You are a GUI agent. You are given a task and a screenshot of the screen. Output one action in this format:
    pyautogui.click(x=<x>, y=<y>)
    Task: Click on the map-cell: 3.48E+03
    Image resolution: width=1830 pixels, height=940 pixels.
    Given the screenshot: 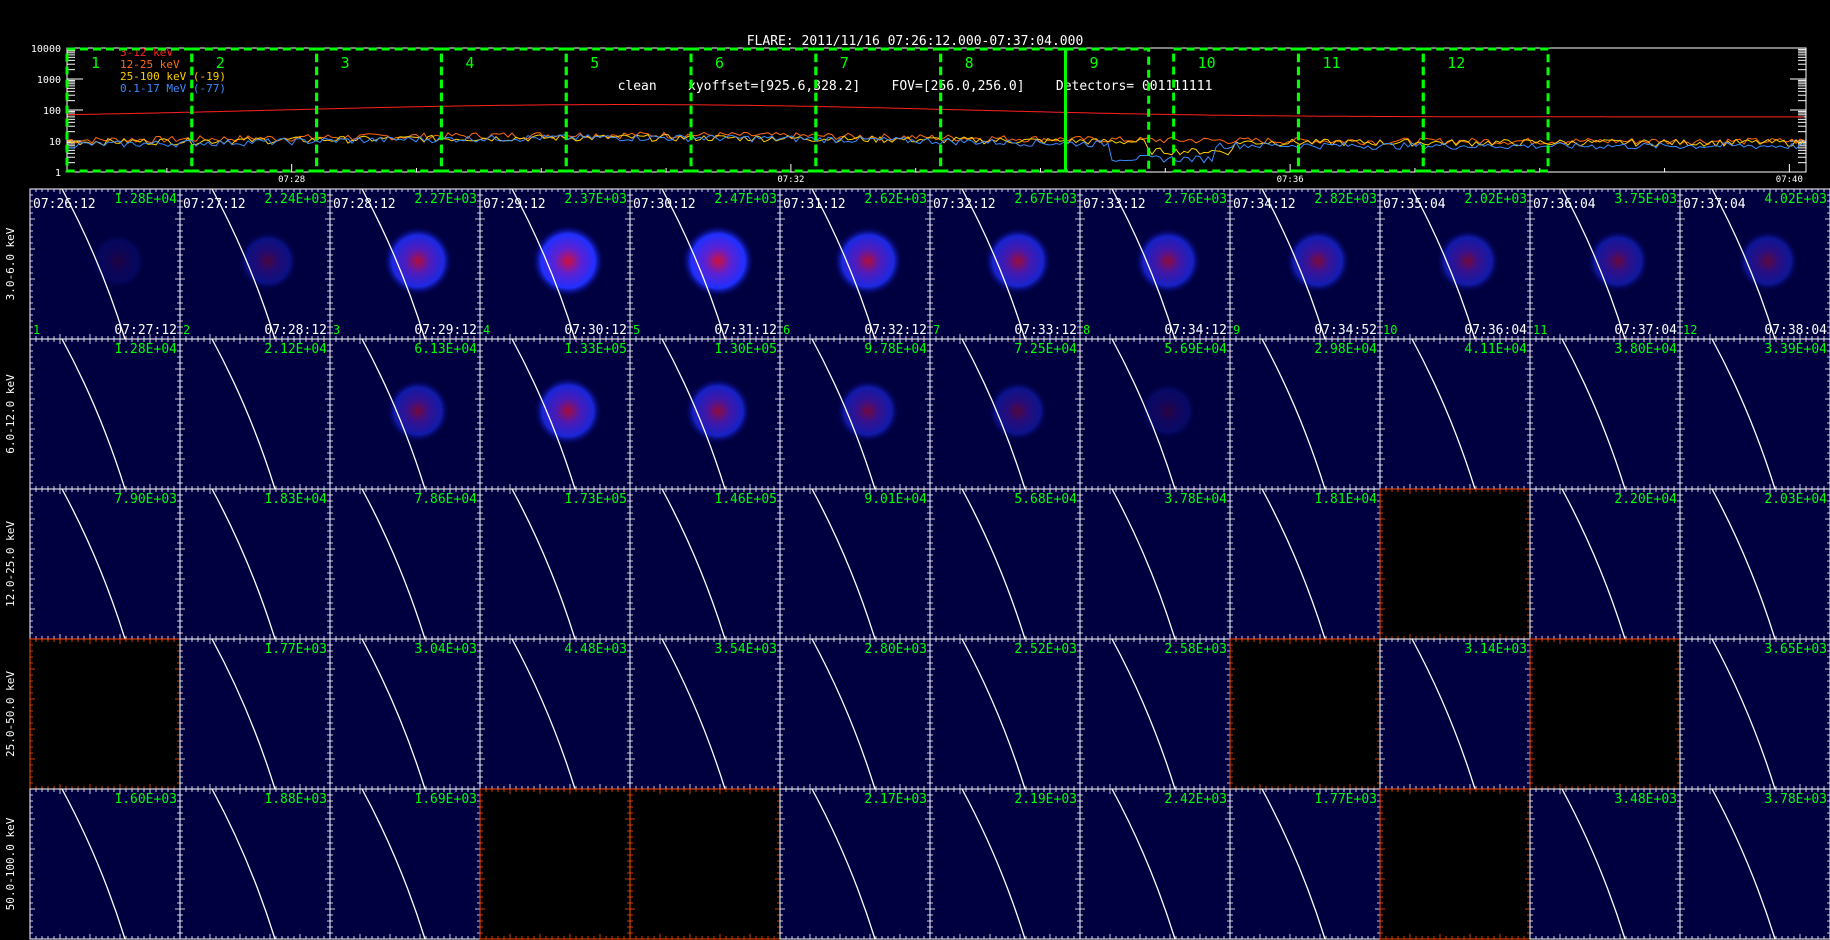 What is the action you would take?
    pyautogui.click(x=1605, y=864)
    